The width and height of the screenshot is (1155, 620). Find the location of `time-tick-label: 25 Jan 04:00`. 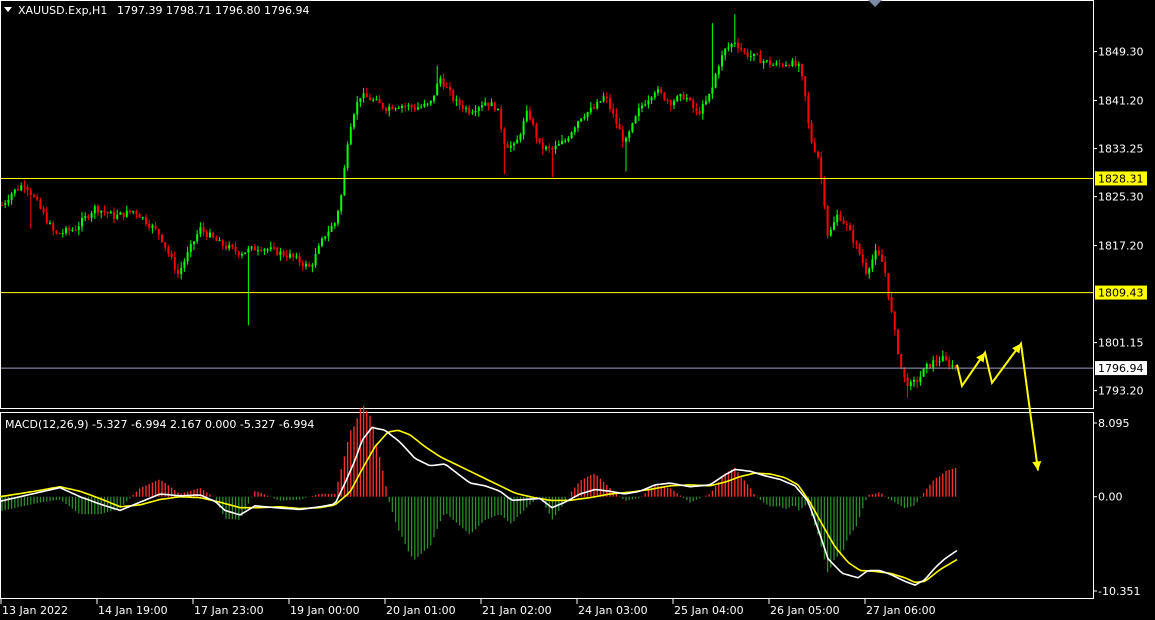

time-tick-label: 25 Jan 04:00 is located at coordinates (709, 610).